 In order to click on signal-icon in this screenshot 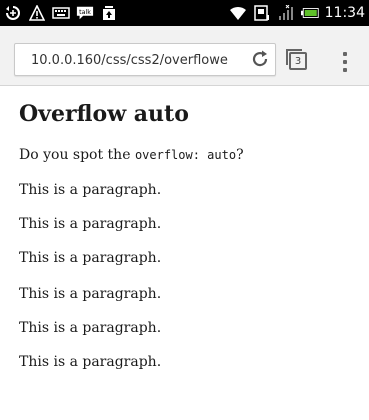, I will do `click(286, 13)`.